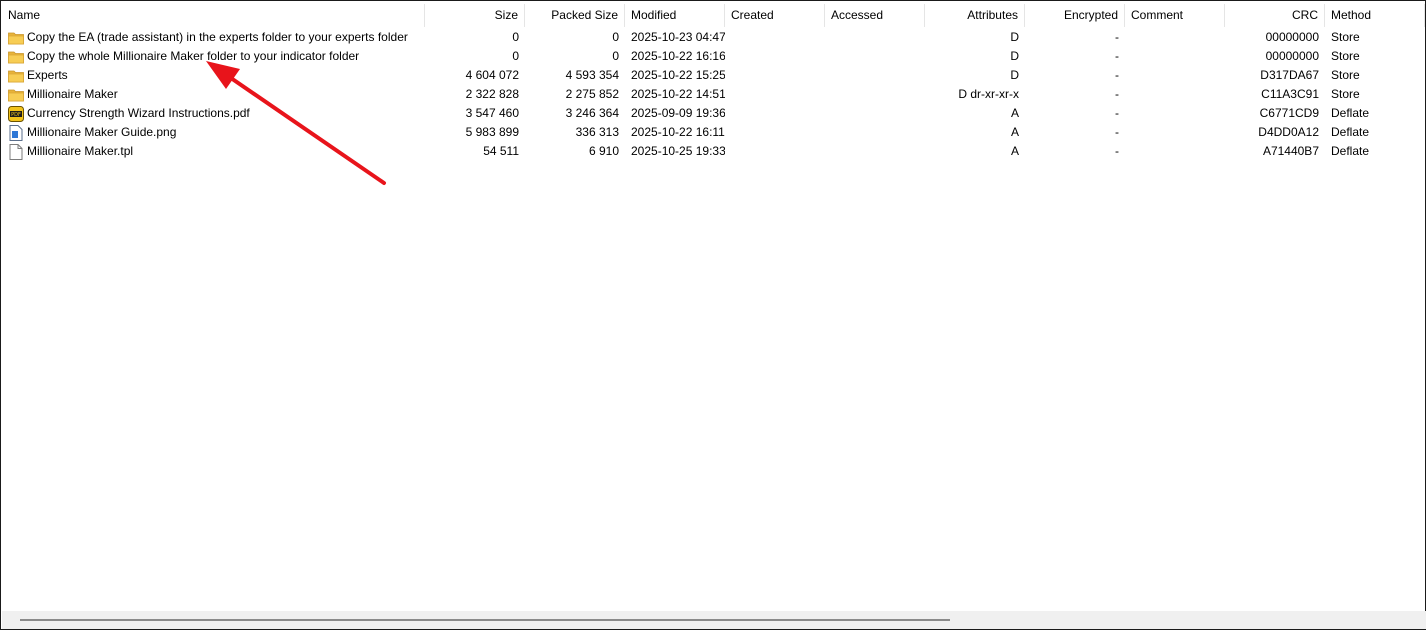  Describe the element at coordinates (975, 15) in the screenshot. I see `column-header-attributes: Attributes` at that location.